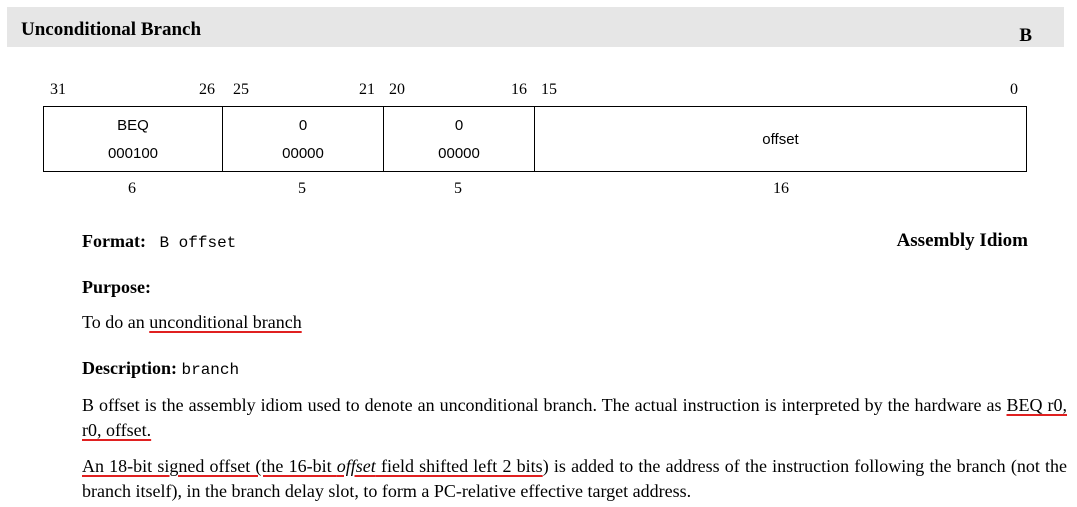 The height and width of the screenshot is (507, 1077). What do you see at coordinates (114, 241) in the screenshot?
I see `format-label: Format:` at bounding box center [114, 241].